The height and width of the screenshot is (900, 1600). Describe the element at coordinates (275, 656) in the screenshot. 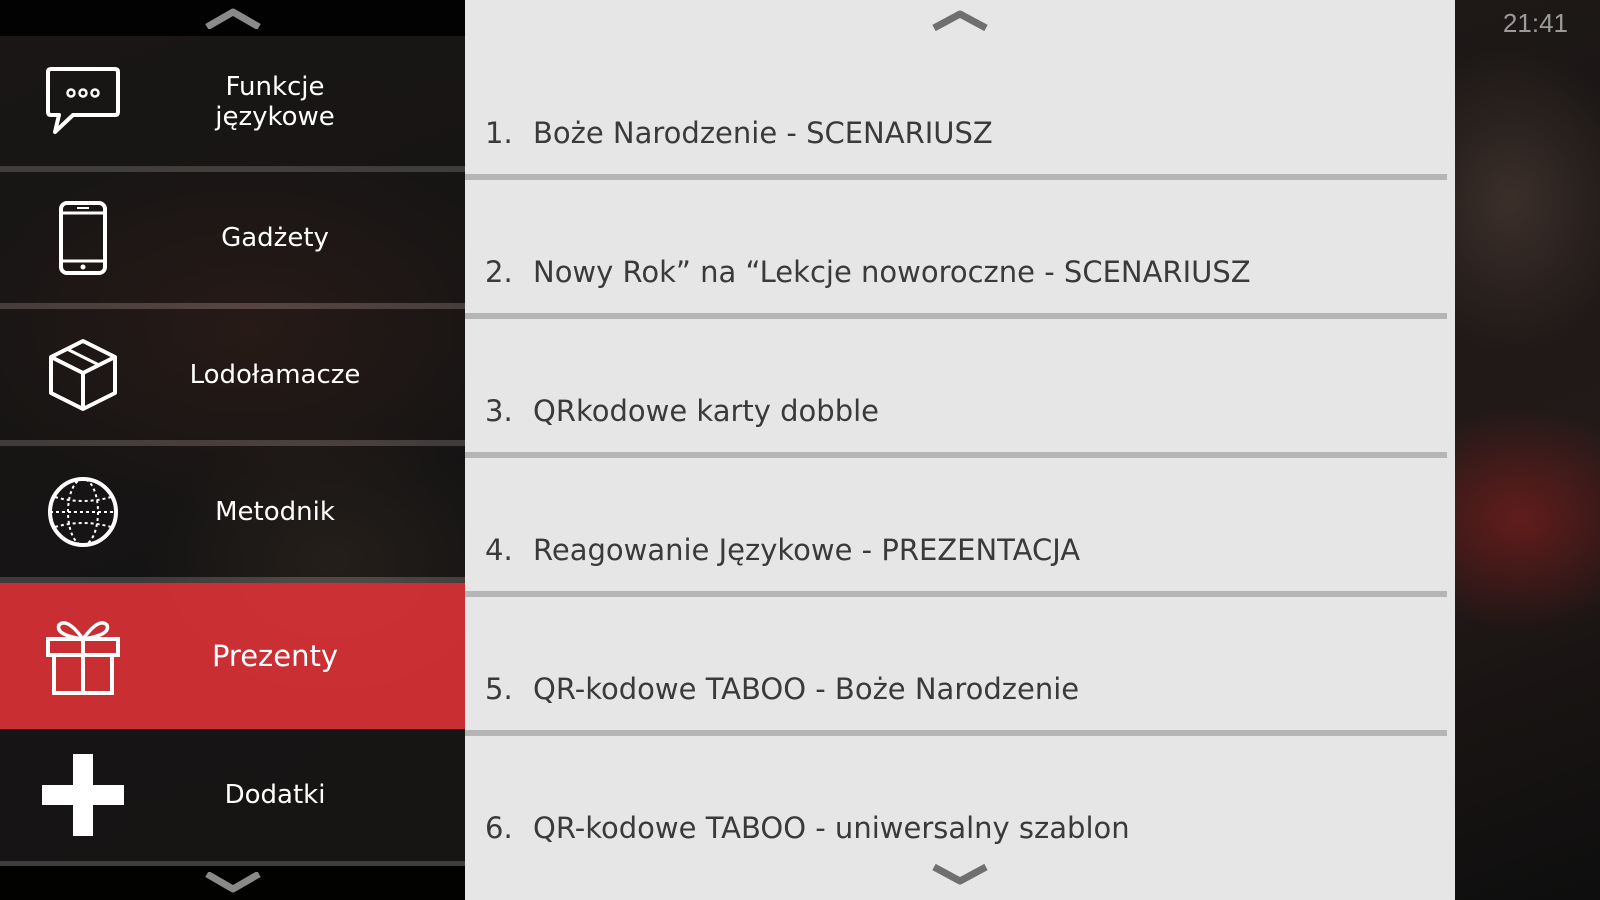

I see `menu-item-label: Prezenty` at that location.